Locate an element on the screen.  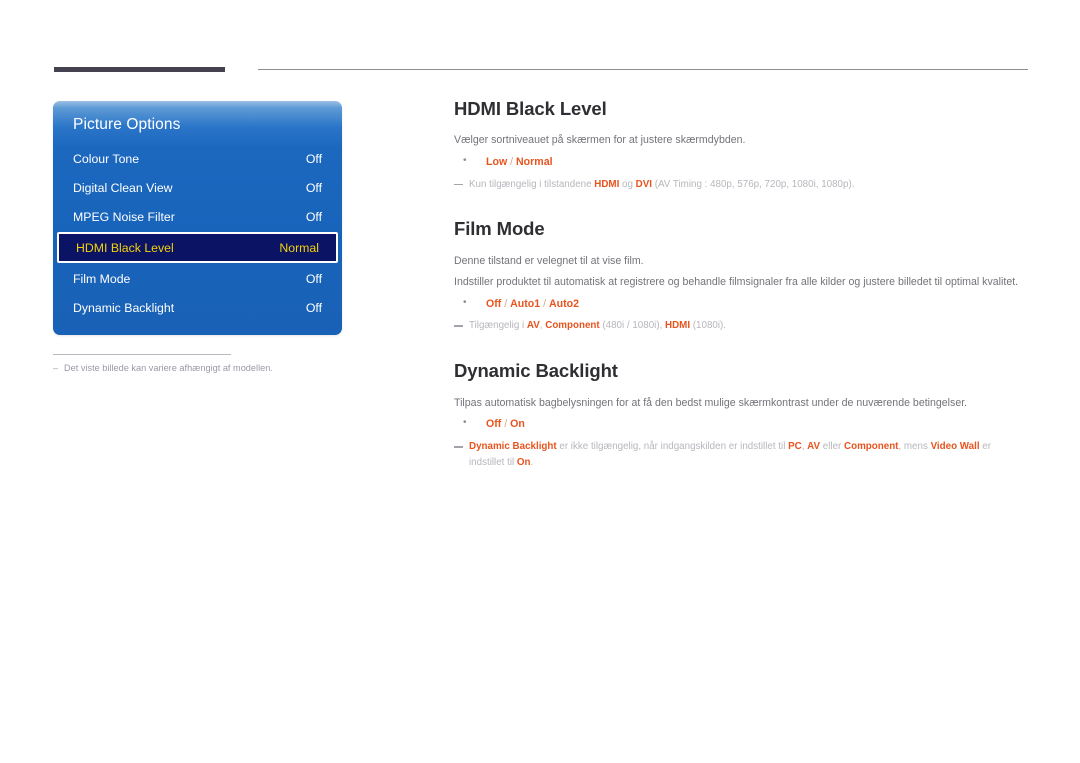
option-item: Off / Auto1 / Auto2 is located at coordinates (741, 304).